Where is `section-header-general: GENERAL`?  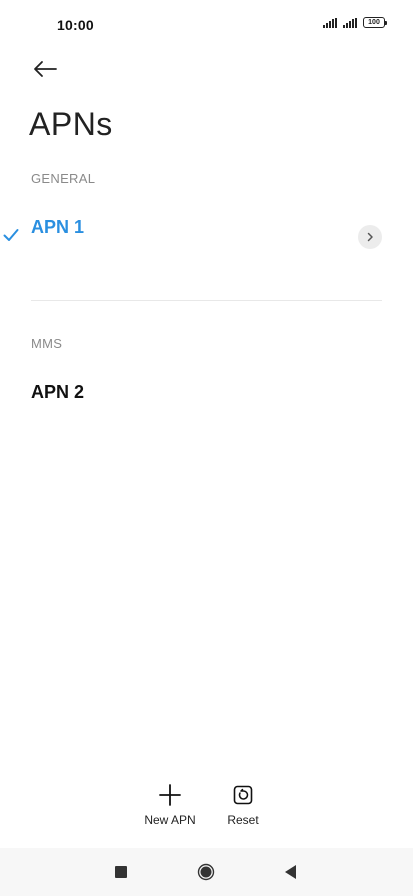
section-header-general: GENERAL is located at coordinates (63, 178).